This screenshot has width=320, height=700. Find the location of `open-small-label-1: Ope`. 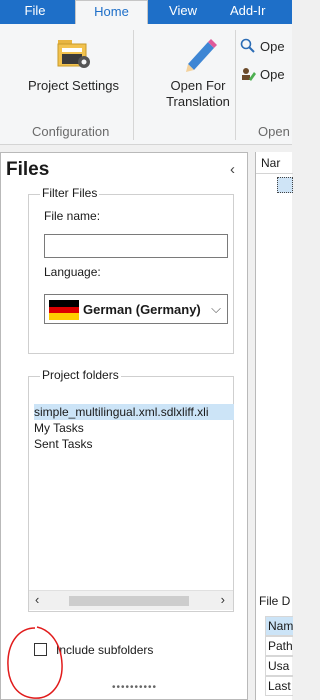

open-small-label-1: Ope is located at coordinates (272, 46).